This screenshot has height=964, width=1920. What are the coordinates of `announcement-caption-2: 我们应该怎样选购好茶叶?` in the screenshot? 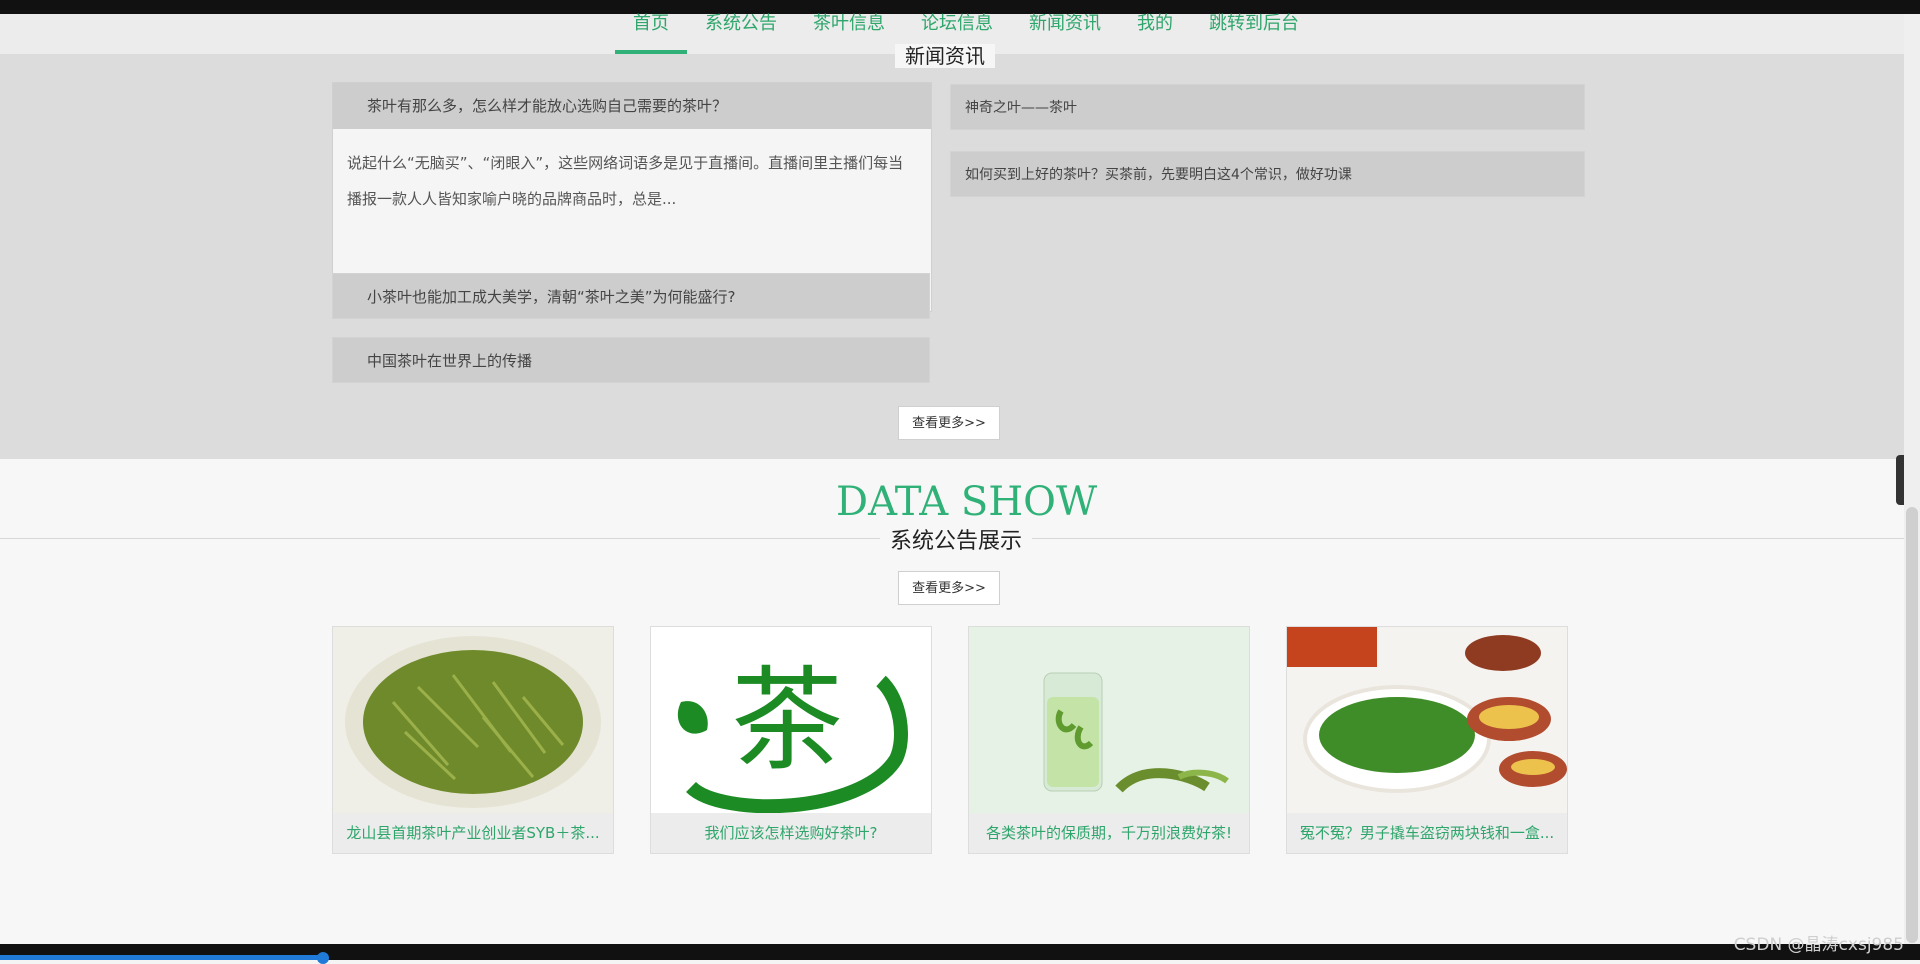 It's located at (791, 833).